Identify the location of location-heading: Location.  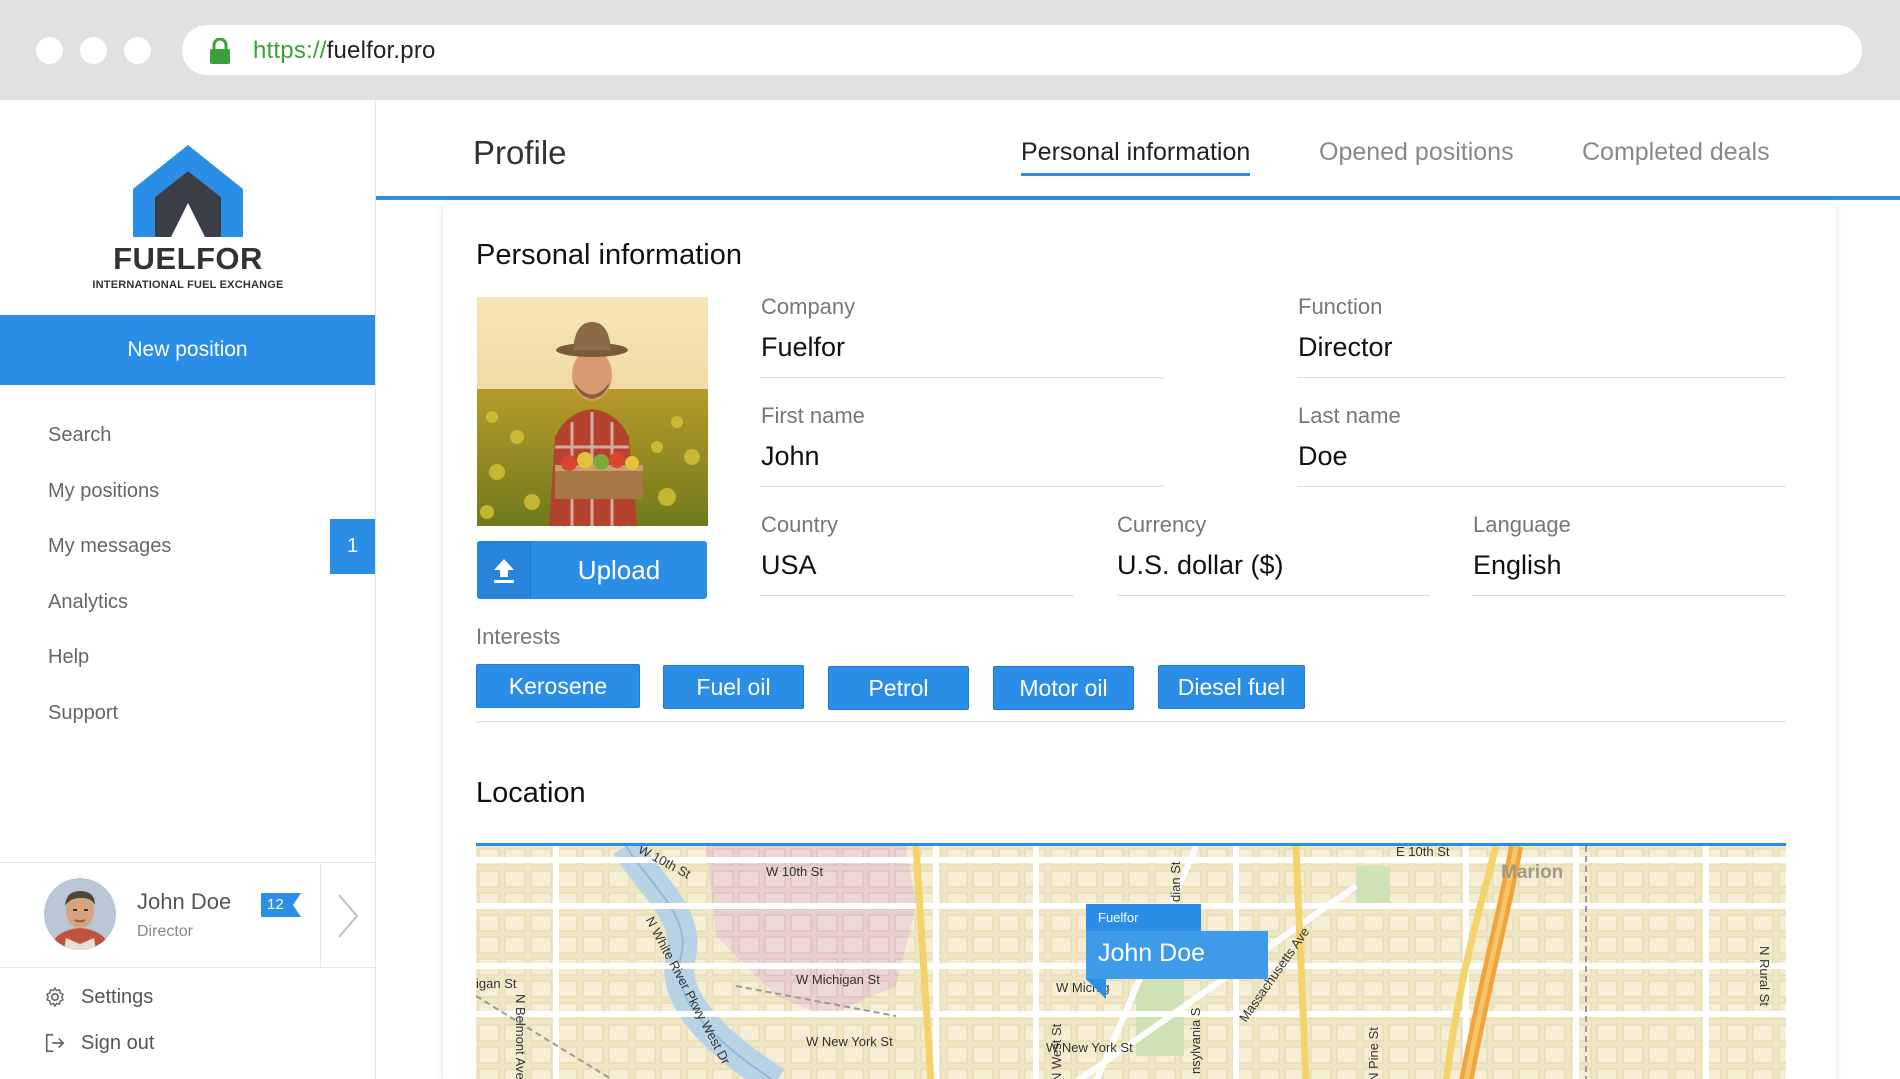
(531, 793).